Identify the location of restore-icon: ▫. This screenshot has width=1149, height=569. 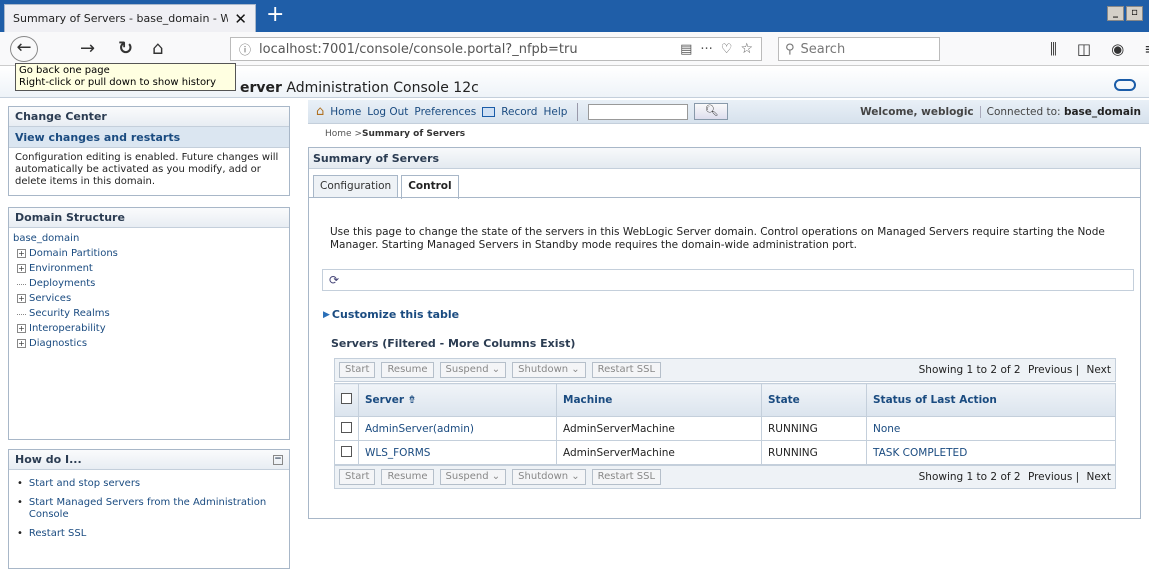
(1134, 13).